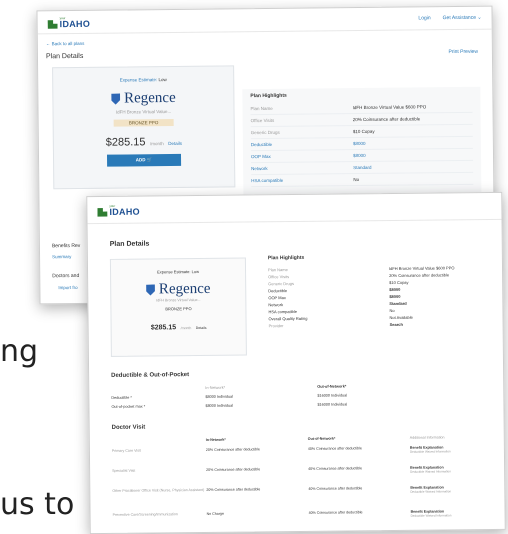 The width and height of the screenshot is (508, 534). What do you see at coordinates (126, 450) in the screenshot?
I see `row-label: Primary Care Visit` at bounding box center [126, 450].